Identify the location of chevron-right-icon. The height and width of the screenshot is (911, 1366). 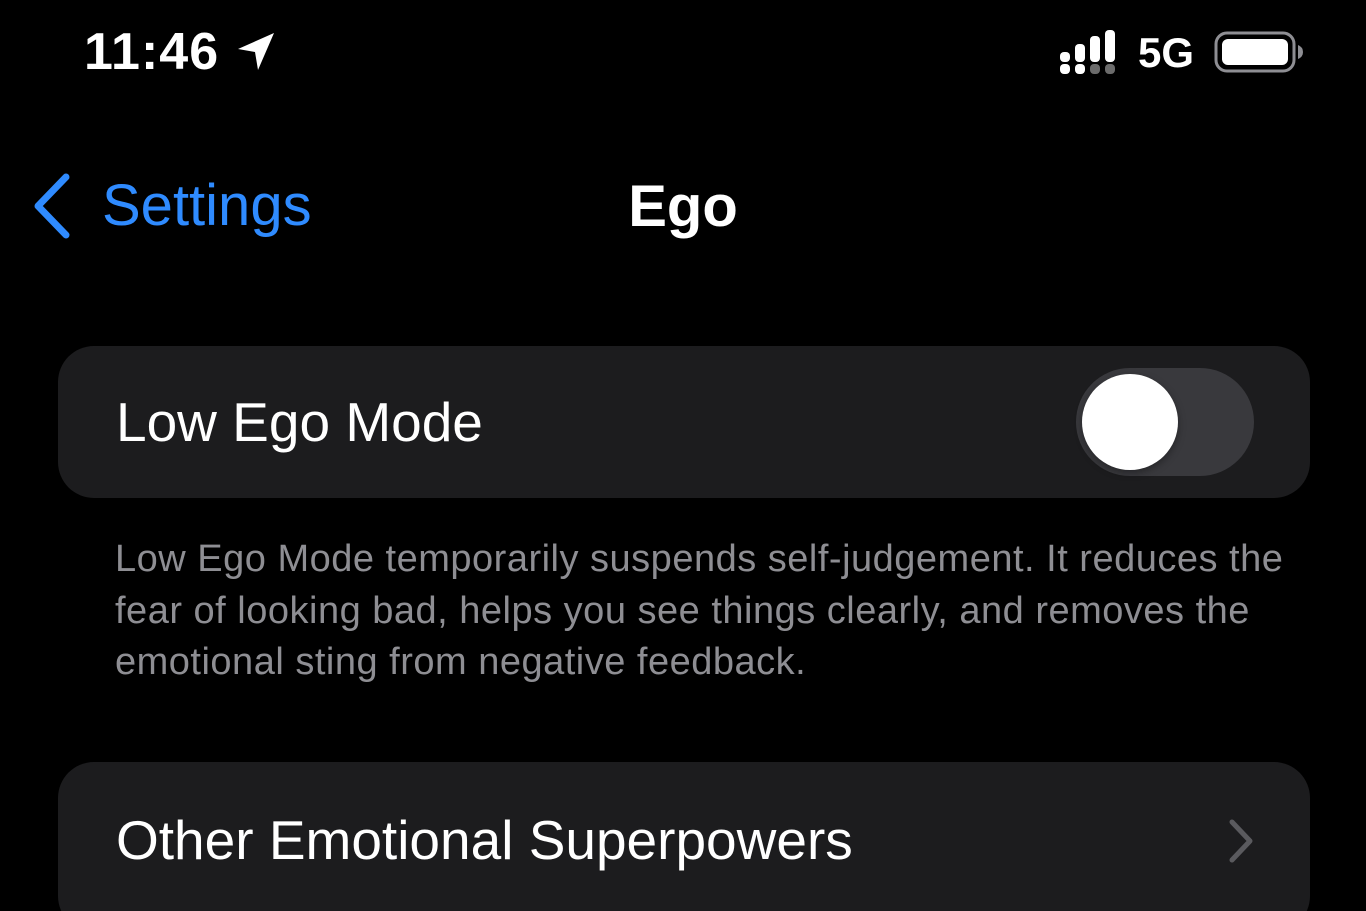
(1241, 841).